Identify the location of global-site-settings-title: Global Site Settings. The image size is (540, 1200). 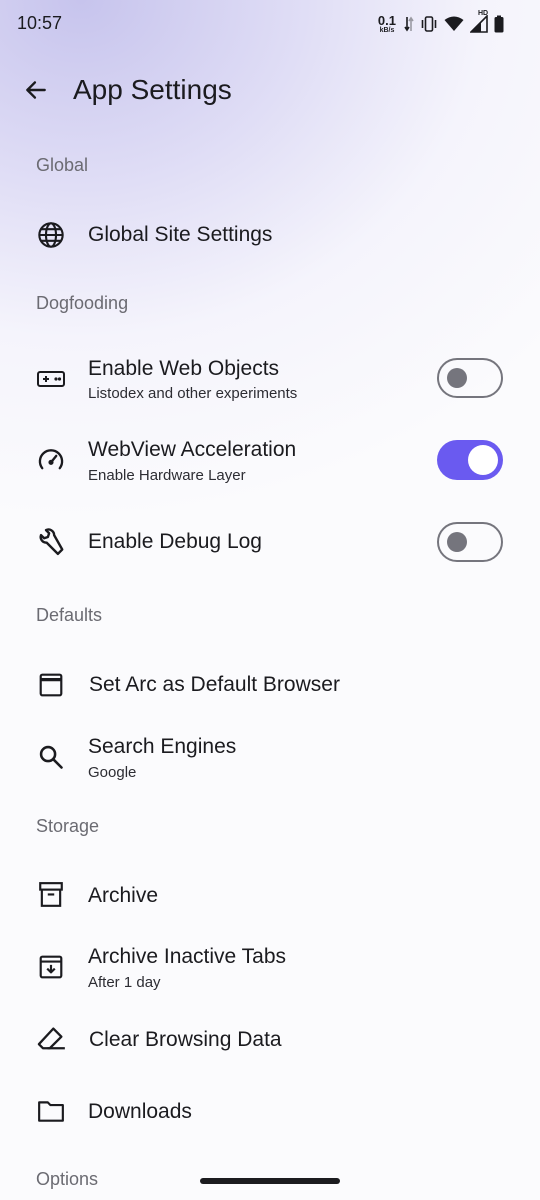
(180, 234).